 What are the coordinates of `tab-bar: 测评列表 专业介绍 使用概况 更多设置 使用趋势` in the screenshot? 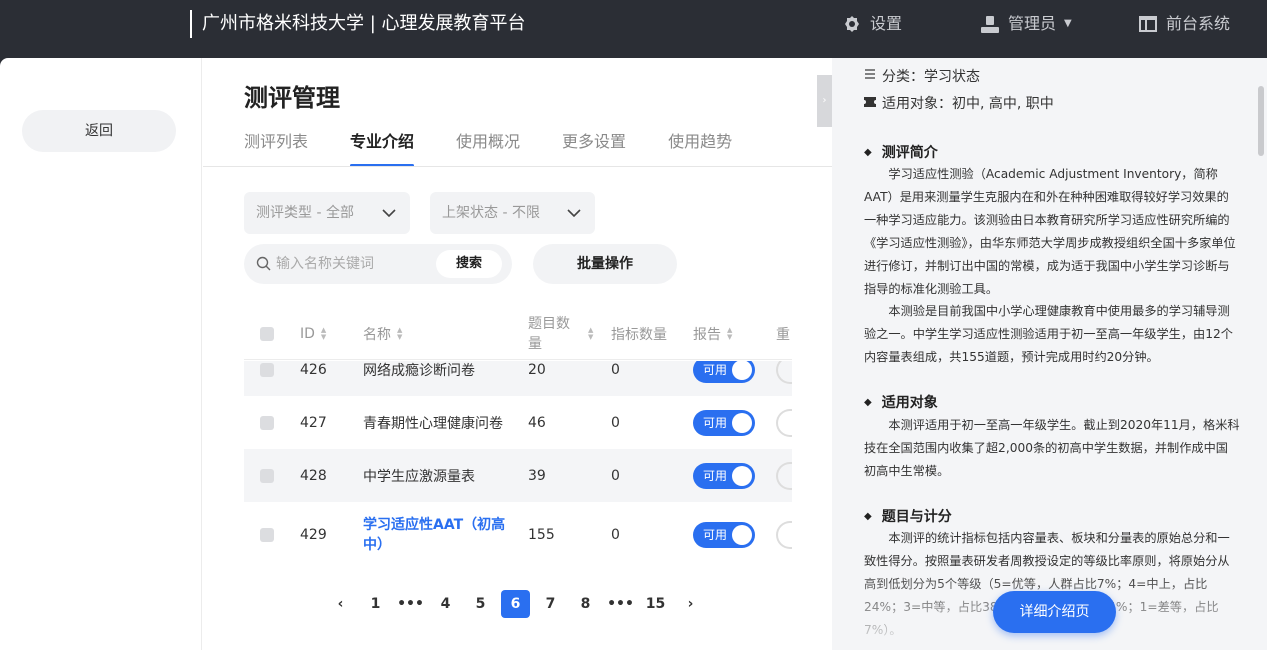 It's located at (488, 147).